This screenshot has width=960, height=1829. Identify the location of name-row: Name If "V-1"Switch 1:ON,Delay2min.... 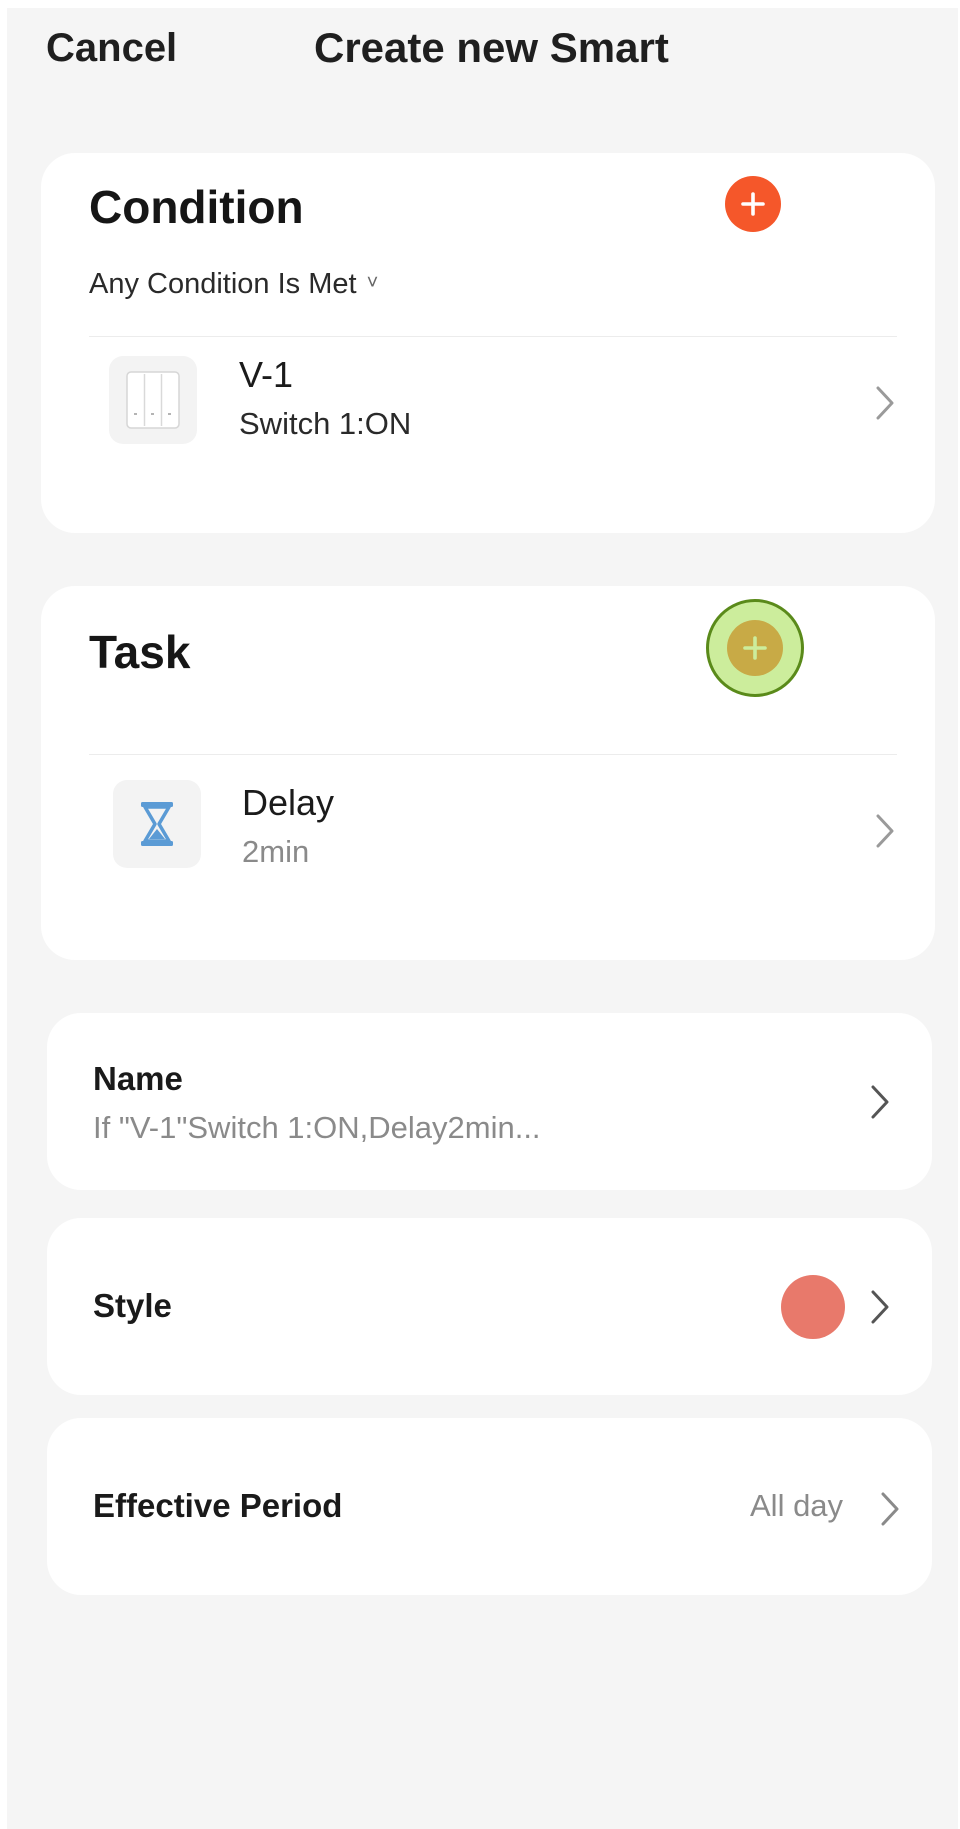
(489, 1101).